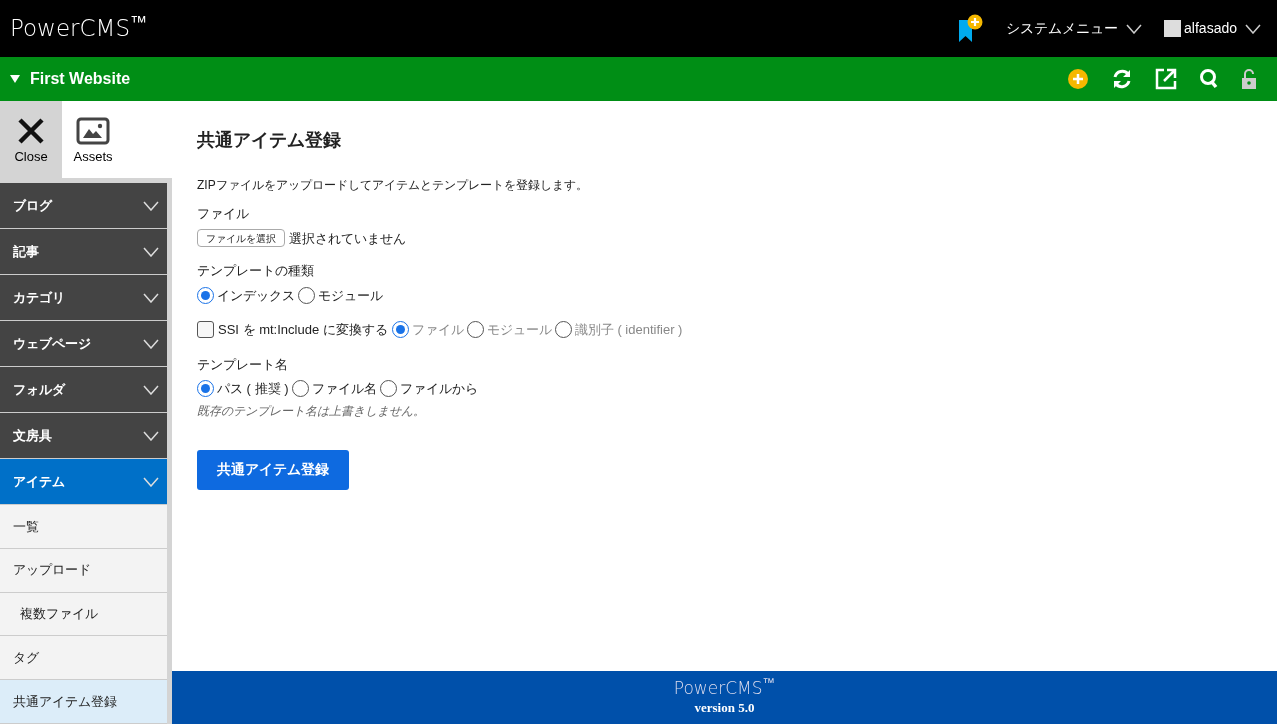 The width and height of the screenshot is (1277, 724). What do you see at coordinates (971, 28) in the screenshot?
I see `bookmark-add-icon` at bounding box center [971, 28].